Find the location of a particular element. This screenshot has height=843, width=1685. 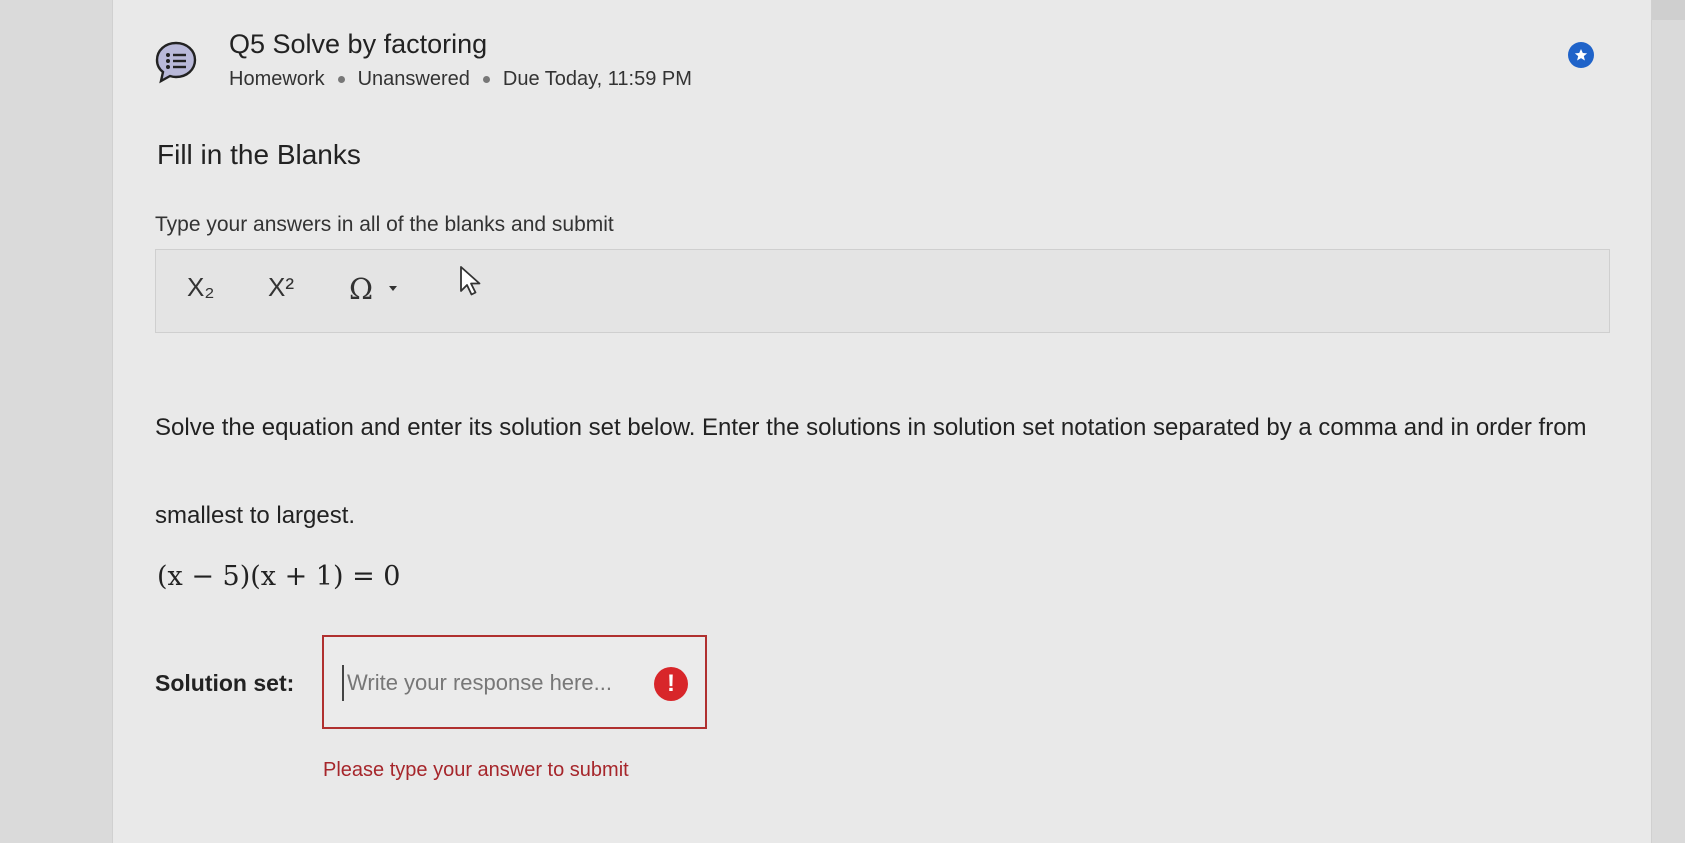

star-icon is located at coordinates (1581, 55).